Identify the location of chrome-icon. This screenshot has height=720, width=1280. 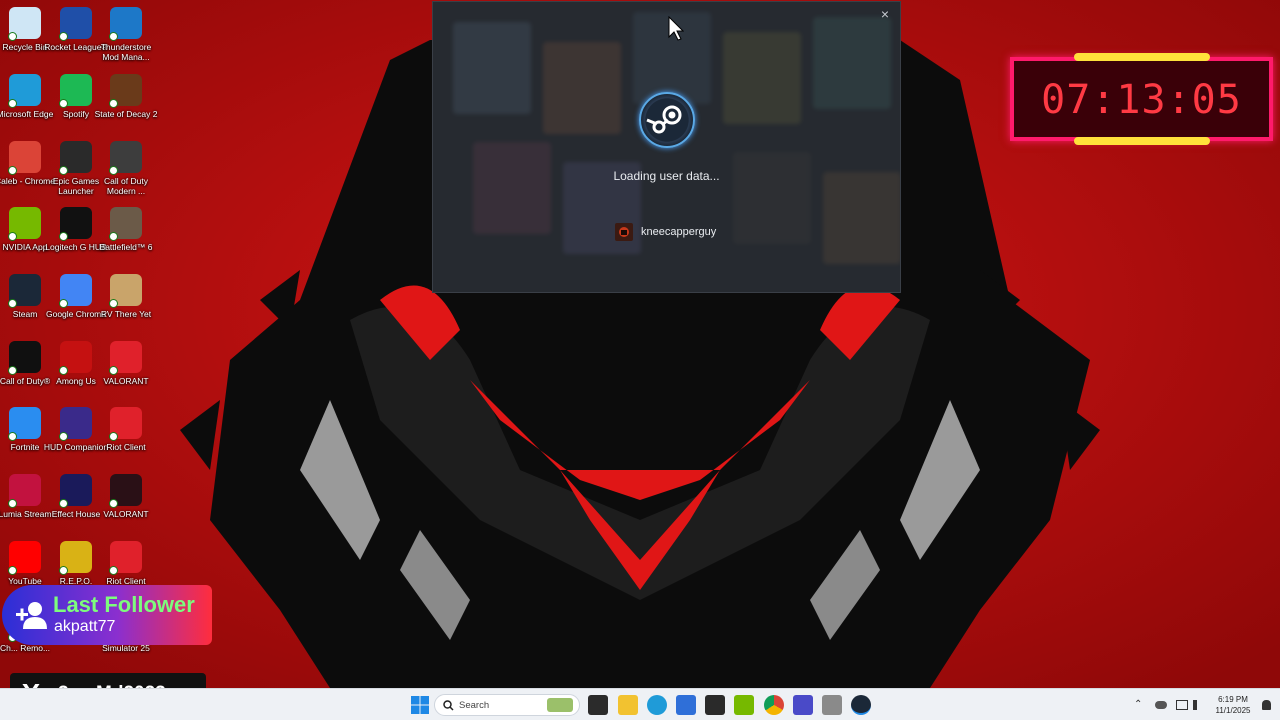
(774, 705).